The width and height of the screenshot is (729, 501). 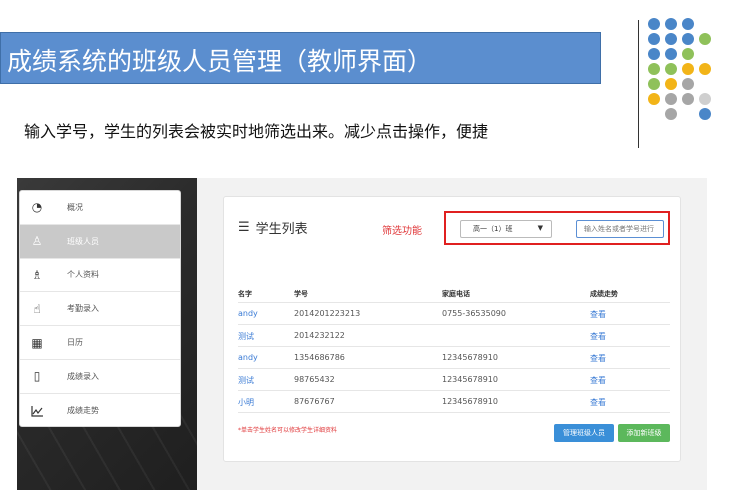 I want to click on sidebar-item-label: 概况, so click(x=75, y=207).